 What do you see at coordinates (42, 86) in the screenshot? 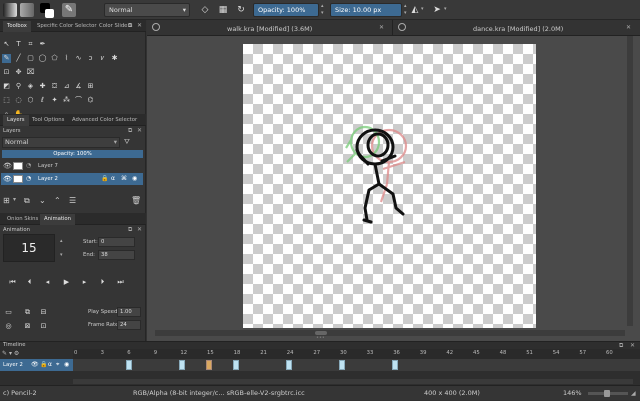
I see `smart-patch-icon: ✚` at bounding box center [42, 86].